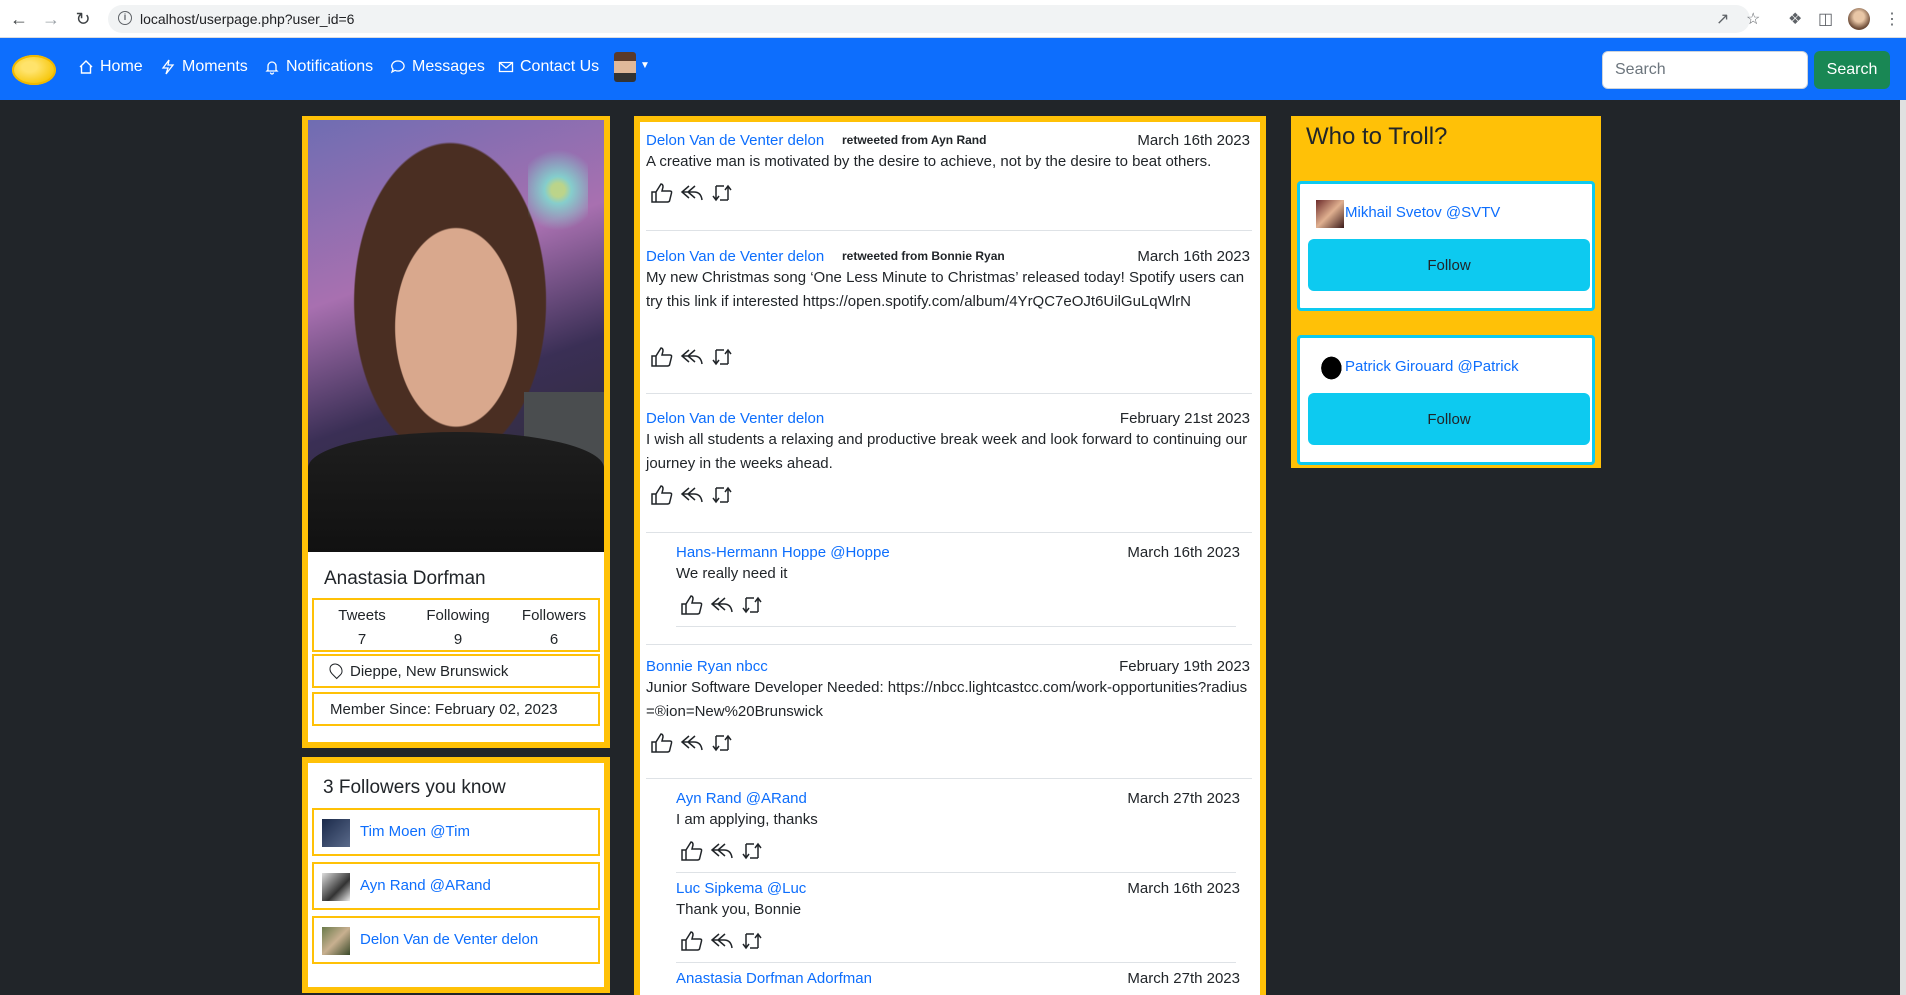  Describe the element at coordinates (51, 19) in the screenshot. I see `forward-icon: →` at that location.